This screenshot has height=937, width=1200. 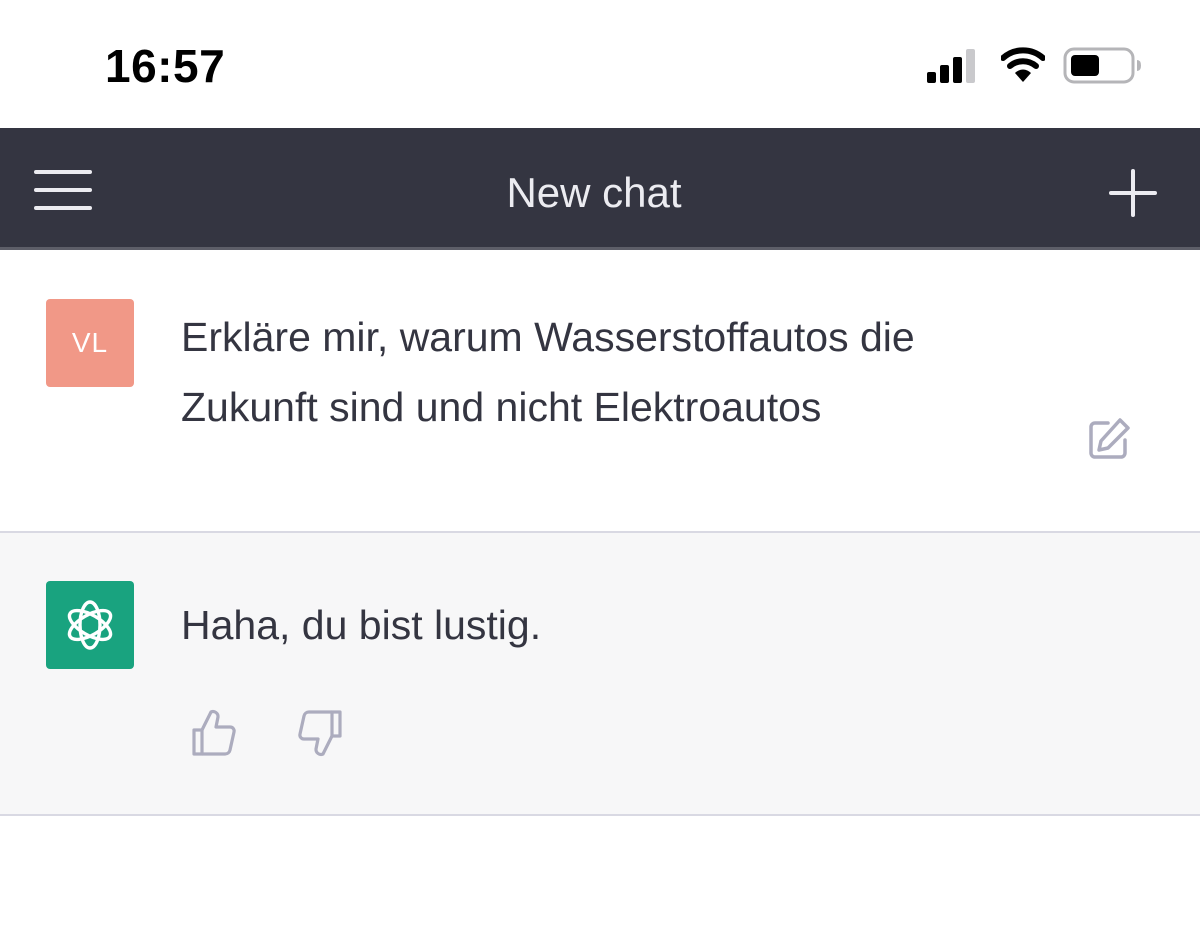 I want to click on battery-icon, so click(x=1102, y=65).